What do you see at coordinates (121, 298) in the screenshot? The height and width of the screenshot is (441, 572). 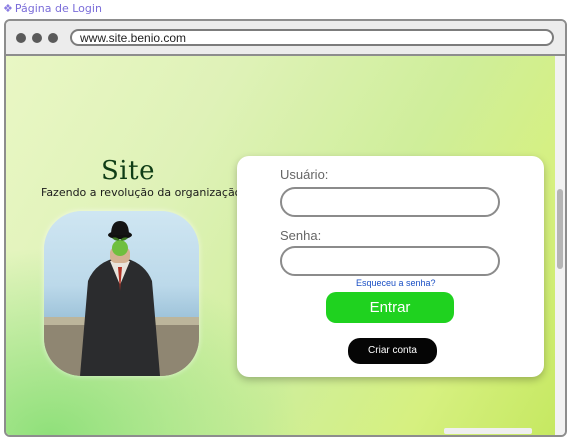 I see `man-with-apple-painting` at bounding box center [121, 298].